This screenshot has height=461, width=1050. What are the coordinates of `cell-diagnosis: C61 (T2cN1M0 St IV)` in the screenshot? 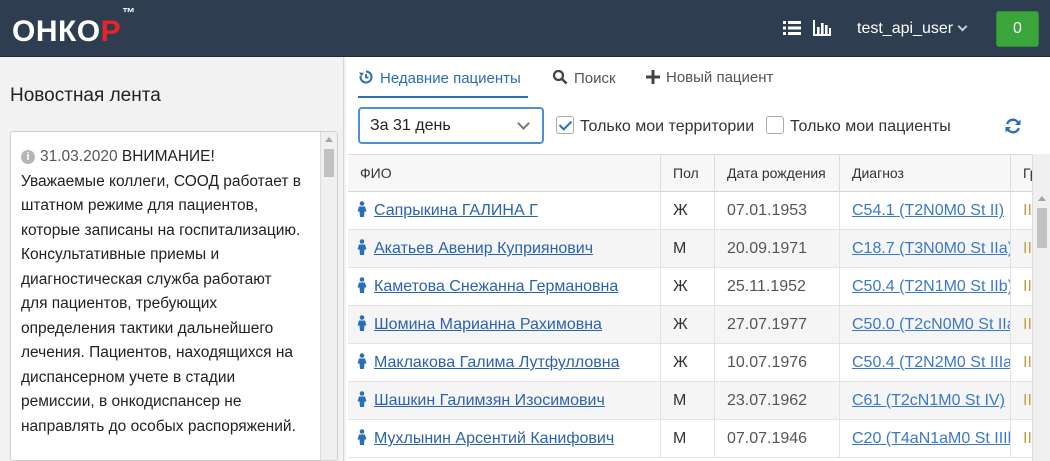 It's located at (924, 401).